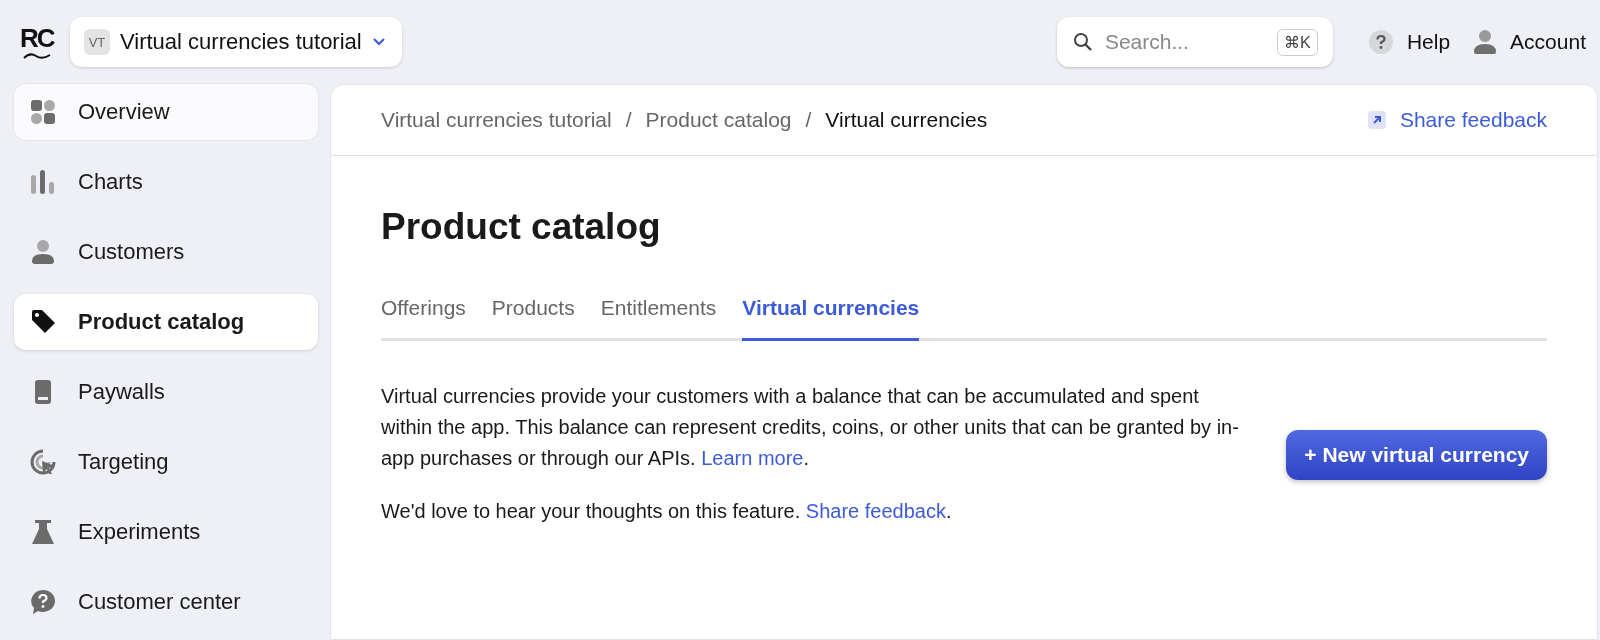 Image resolution: width=1600 pixels, height=640 pixels. I want to click on chevron-down-icon, so click(378, 42).